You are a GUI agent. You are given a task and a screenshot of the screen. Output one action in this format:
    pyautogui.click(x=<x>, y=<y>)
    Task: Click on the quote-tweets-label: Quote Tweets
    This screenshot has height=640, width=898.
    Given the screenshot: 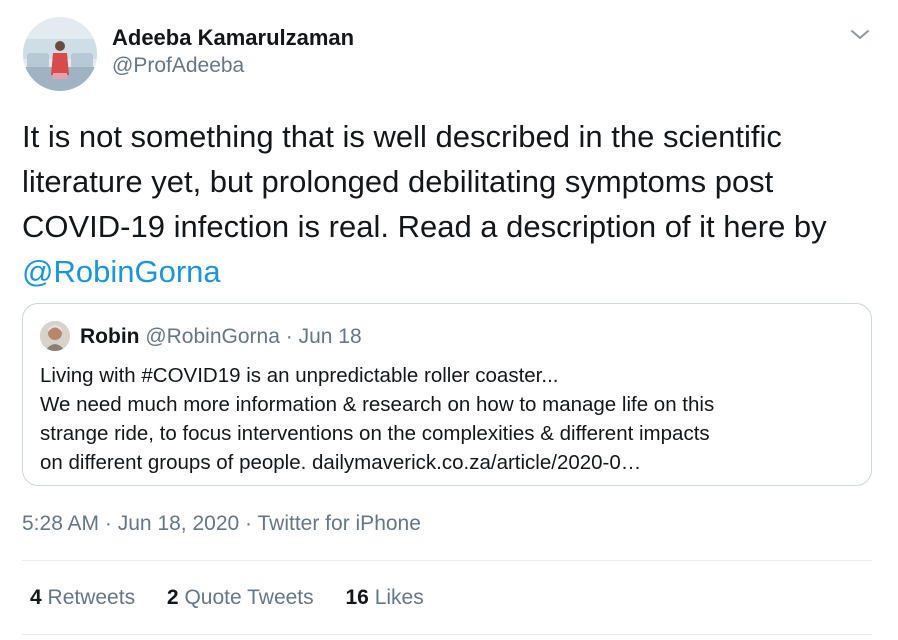 What is the action you would take?
    pyautogui.click(x=249, y=597)
    